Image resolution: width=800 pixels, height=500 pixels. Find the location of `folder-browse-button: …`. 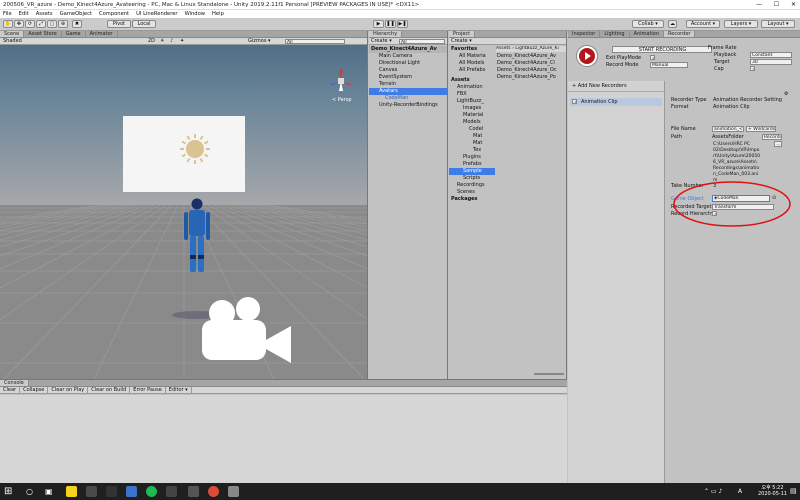

folder-browse-button: … is located at coordinates (778, 144).